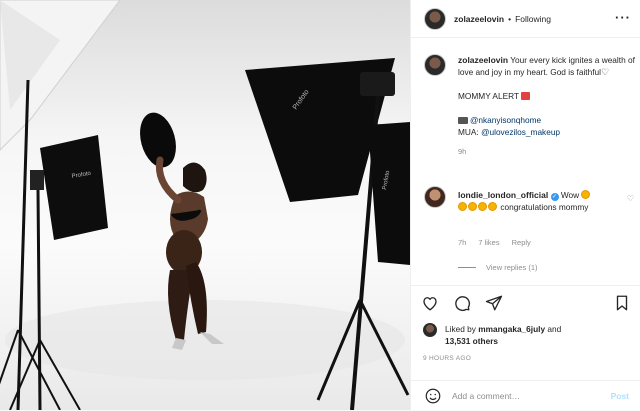 The height and width of the screenshot is (411, 640). Describe the element at coordinates (554, 197) in the screenshot. I see `verified-badge-icon: ✓` at that location.